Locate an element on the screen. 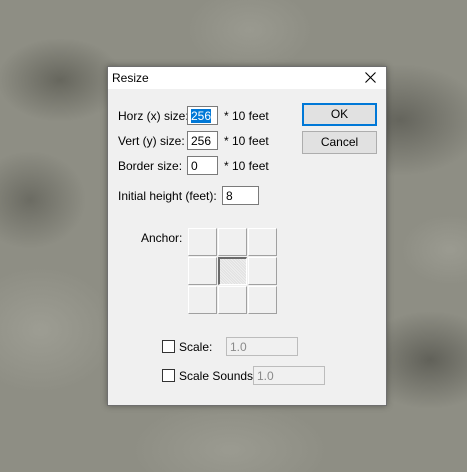 This screenshot has height=472, width=467. horz-size-unit: * 10 feet is located at coordinates (246, 116).